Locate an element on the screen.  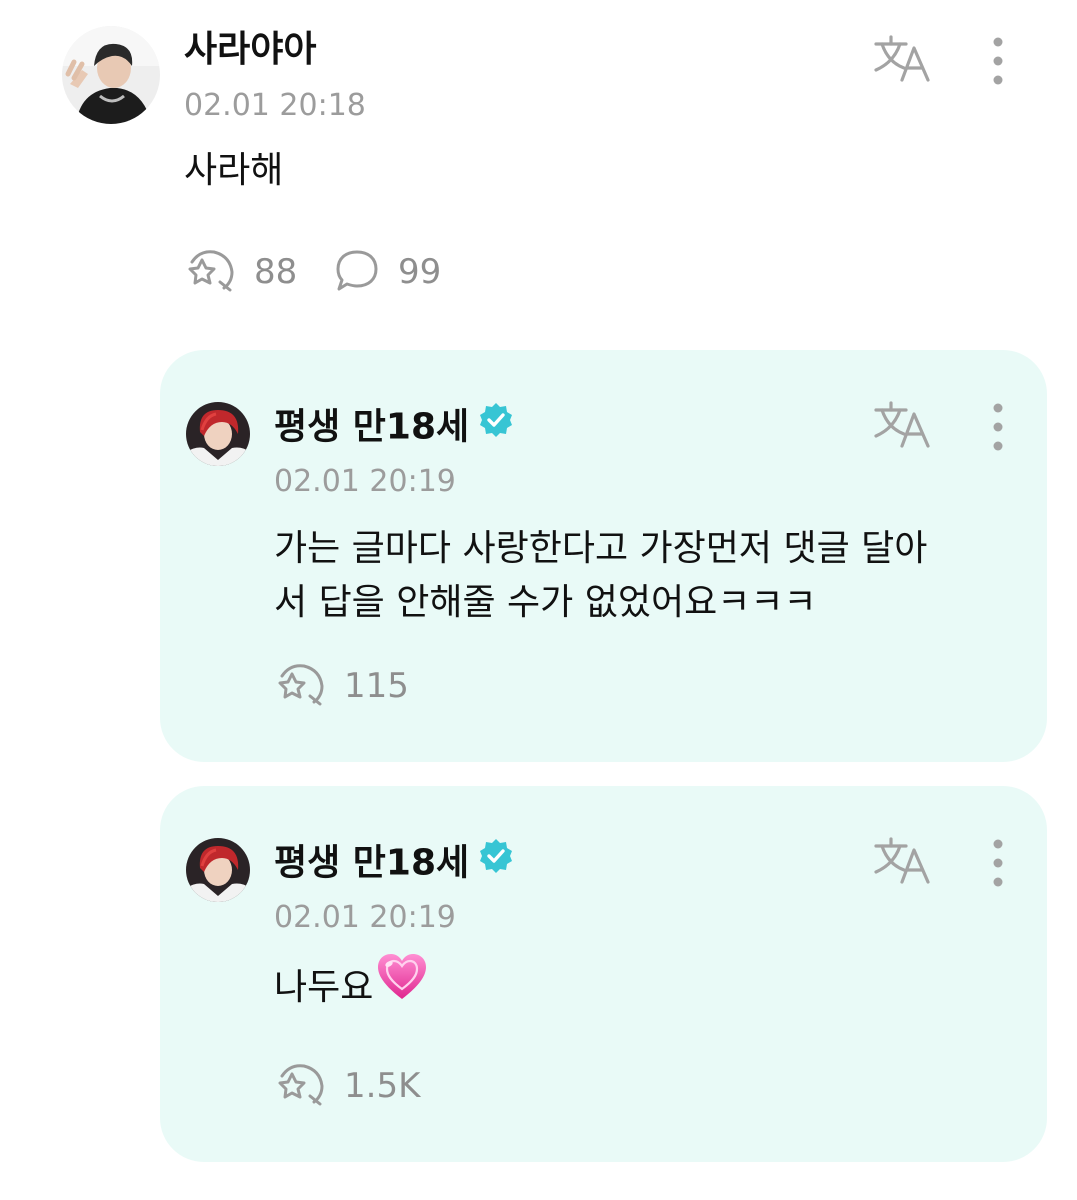
post-text: 사라해 is located at coordinates (234, 170).